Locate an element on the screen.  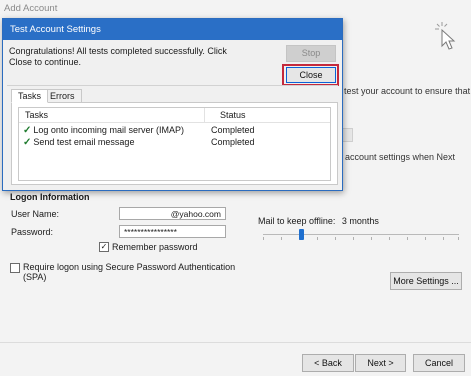
offline-setting: Mail to keep offline: 3 months is located at coordinates (318, 221).